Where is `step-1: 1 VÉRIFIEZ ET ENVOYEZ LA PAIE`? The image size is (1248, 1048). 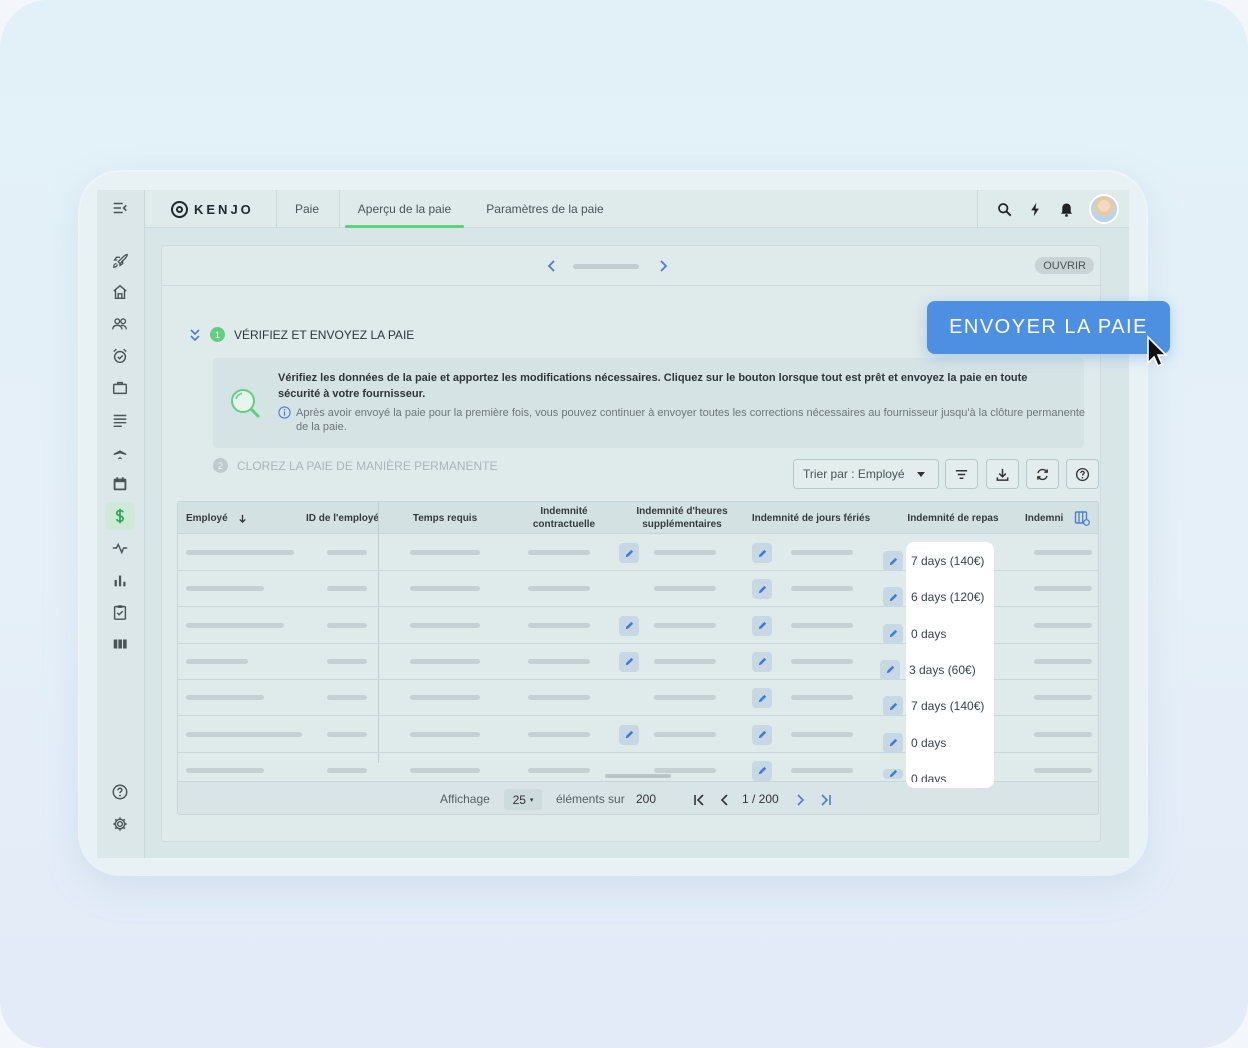
step-1: 1 VÉRIFIEZ ET ENVOYEZ LA PAIE is located at coordinates (301, 334).